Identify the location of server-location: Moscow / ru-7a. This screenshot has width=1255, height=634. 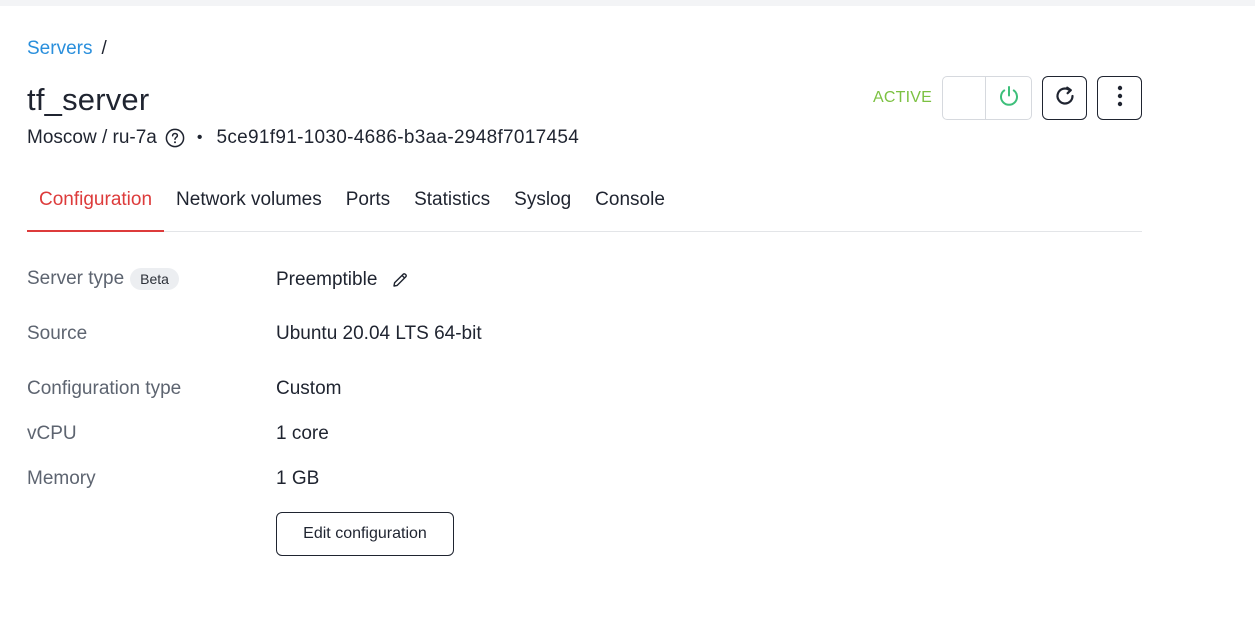
(92, 137).